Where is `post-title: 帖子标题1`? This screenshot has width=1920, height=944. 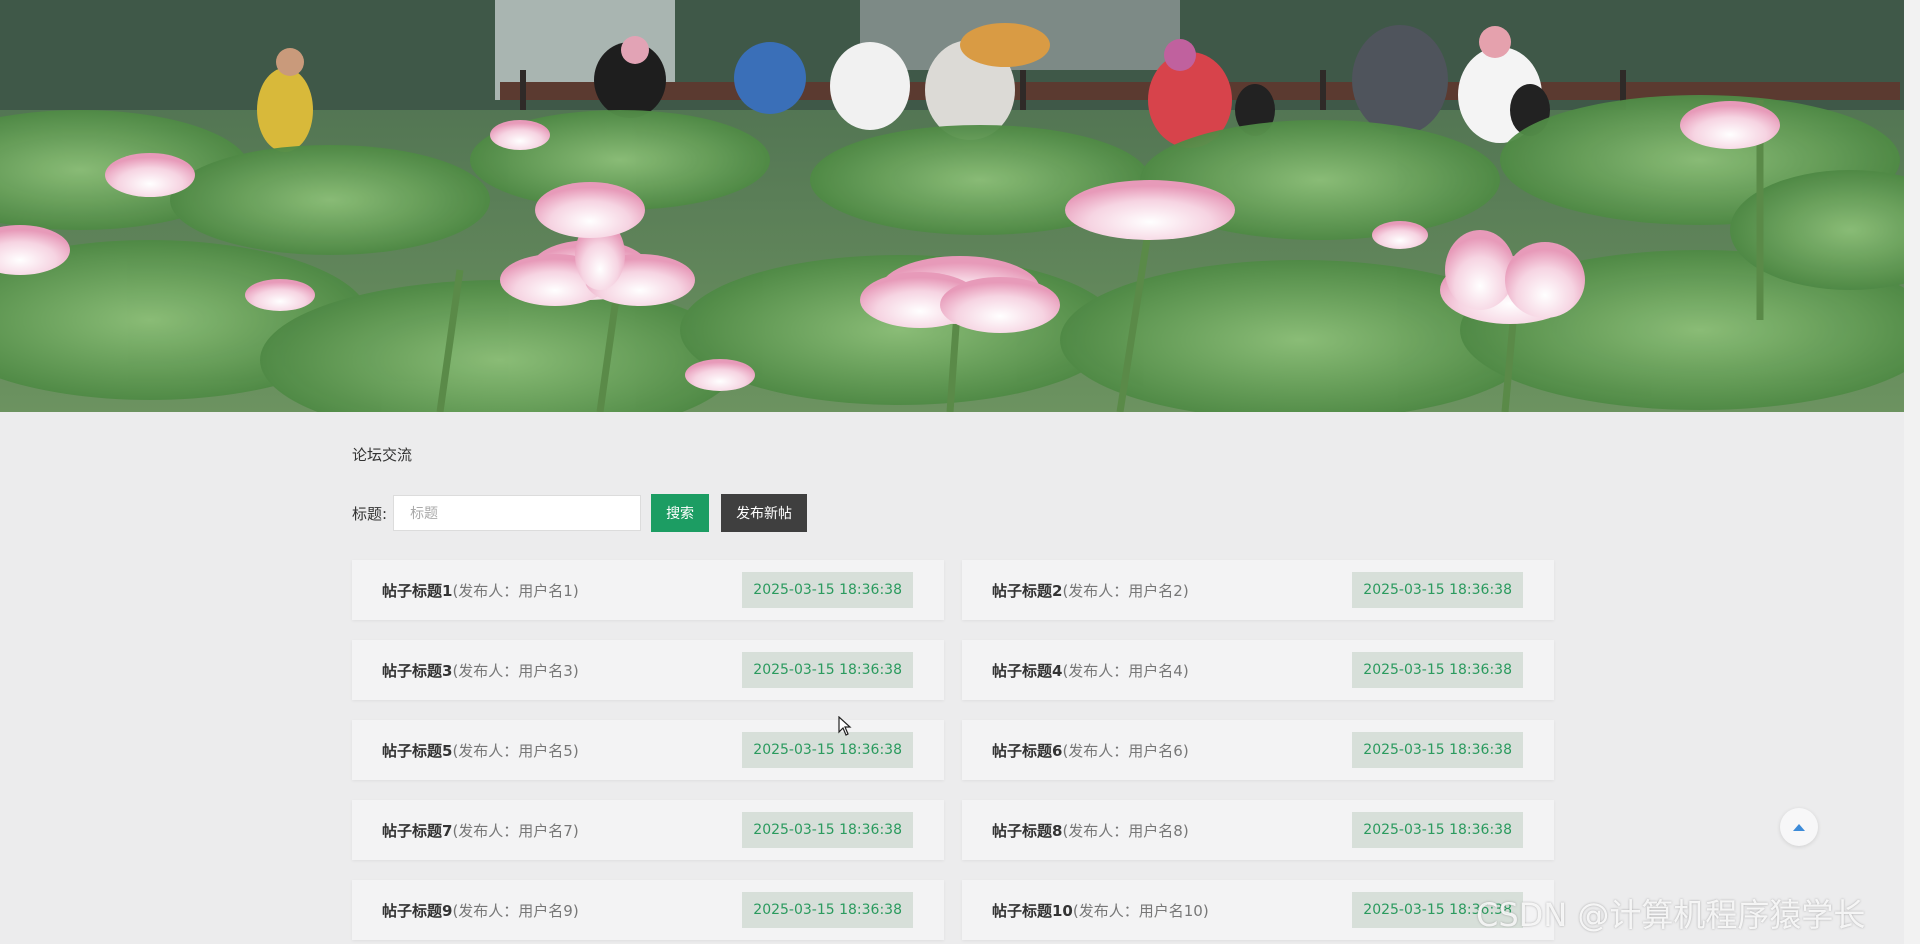
post-title: 帖子标题1 is located at coordinates (417, 590).